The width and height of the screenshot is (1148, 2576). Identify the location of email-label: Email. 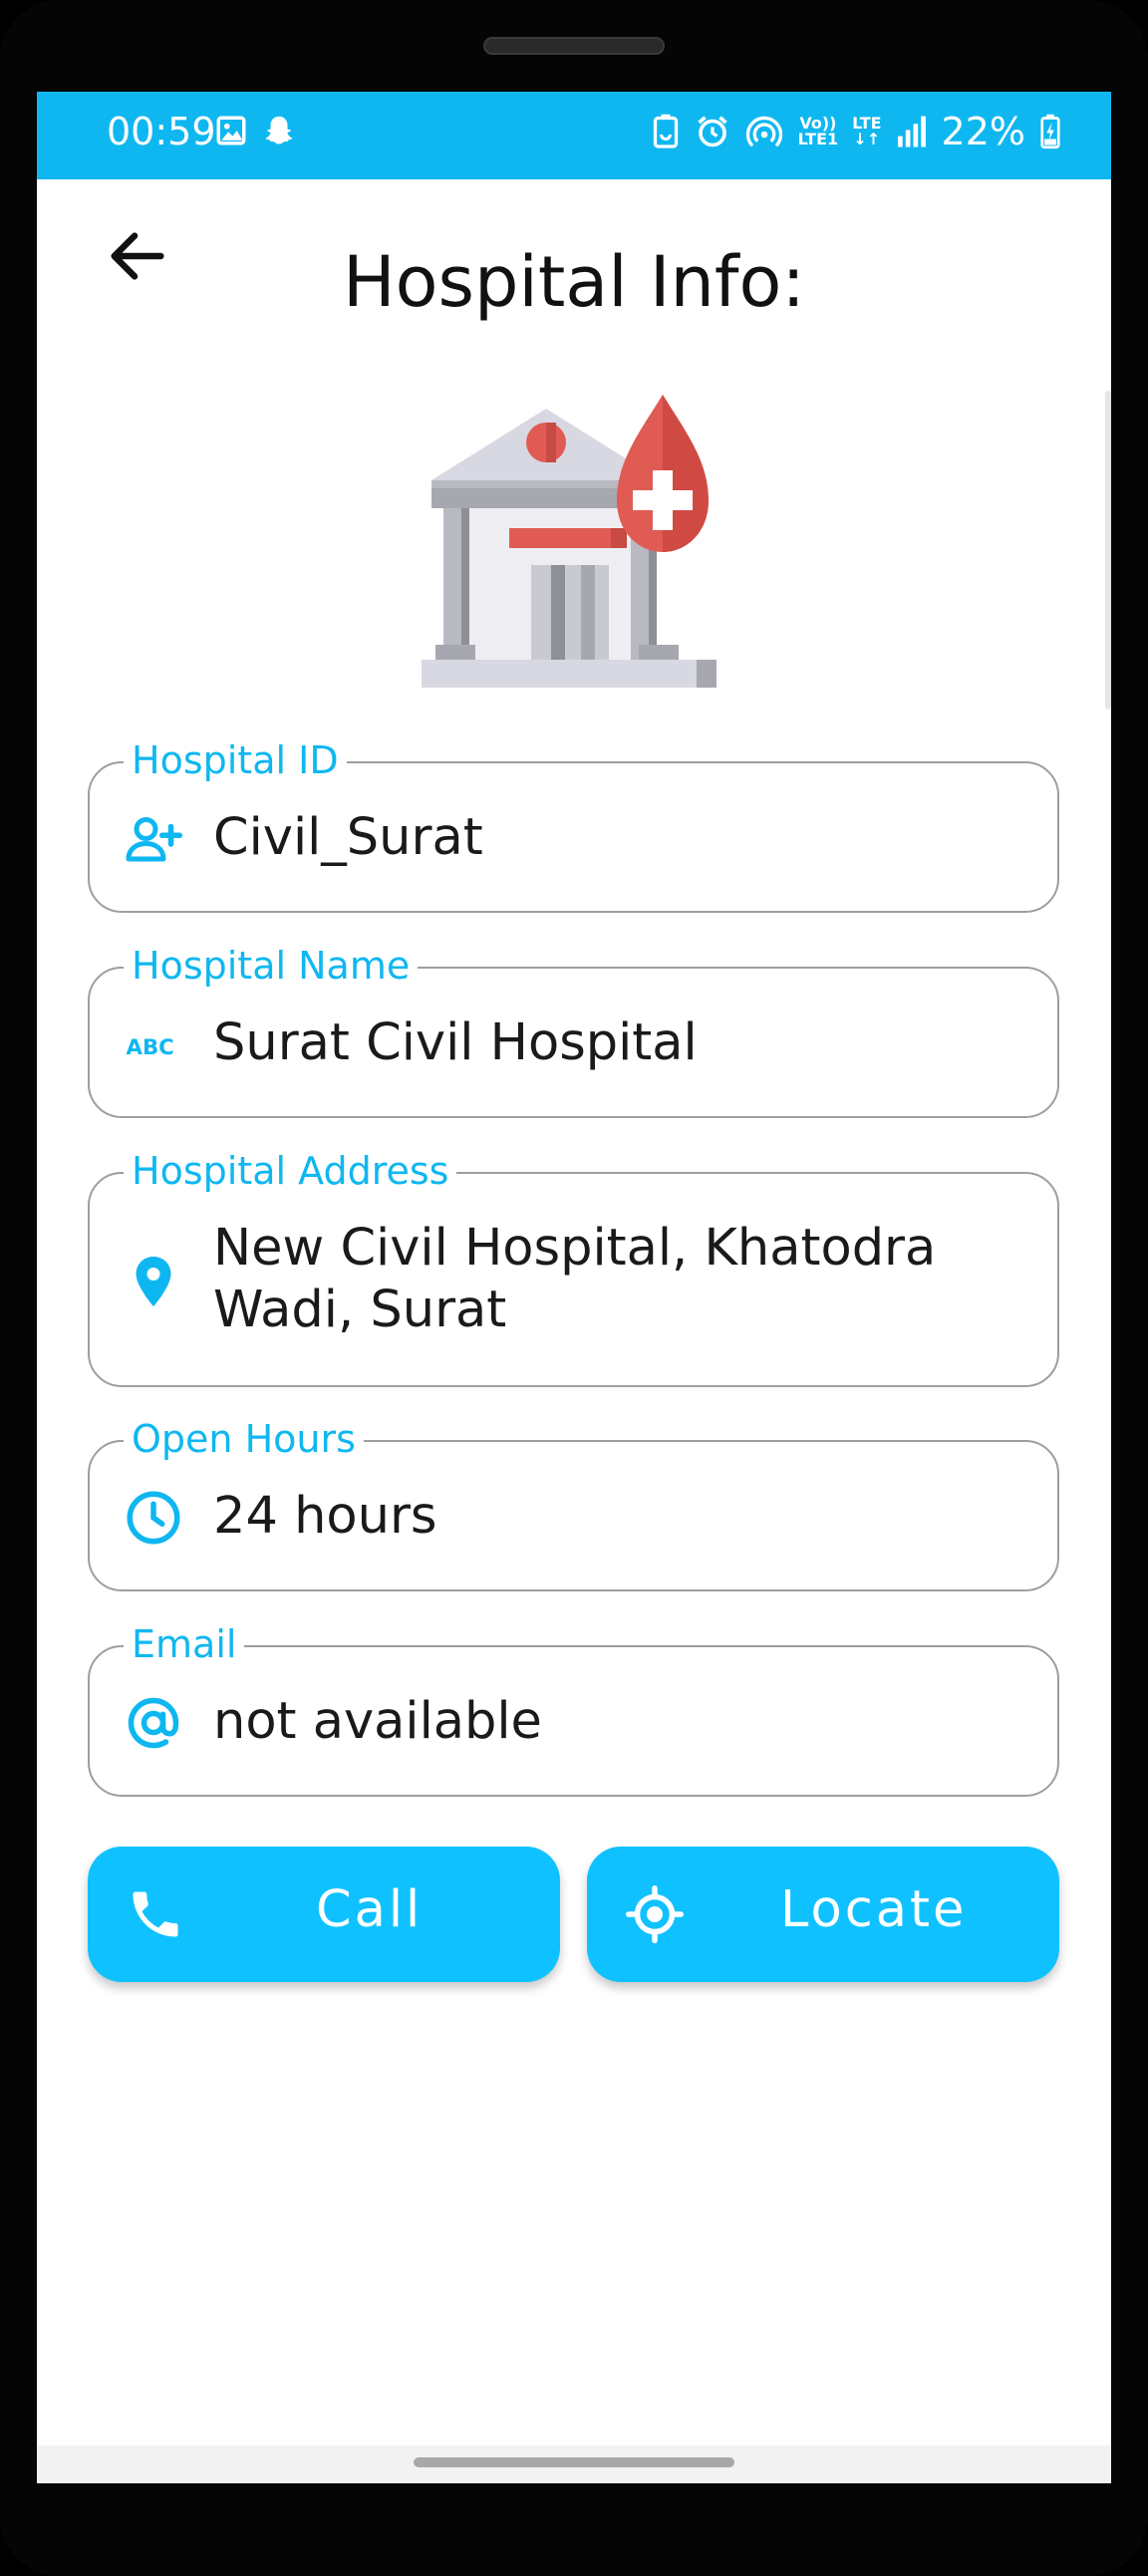
(184, 1644).